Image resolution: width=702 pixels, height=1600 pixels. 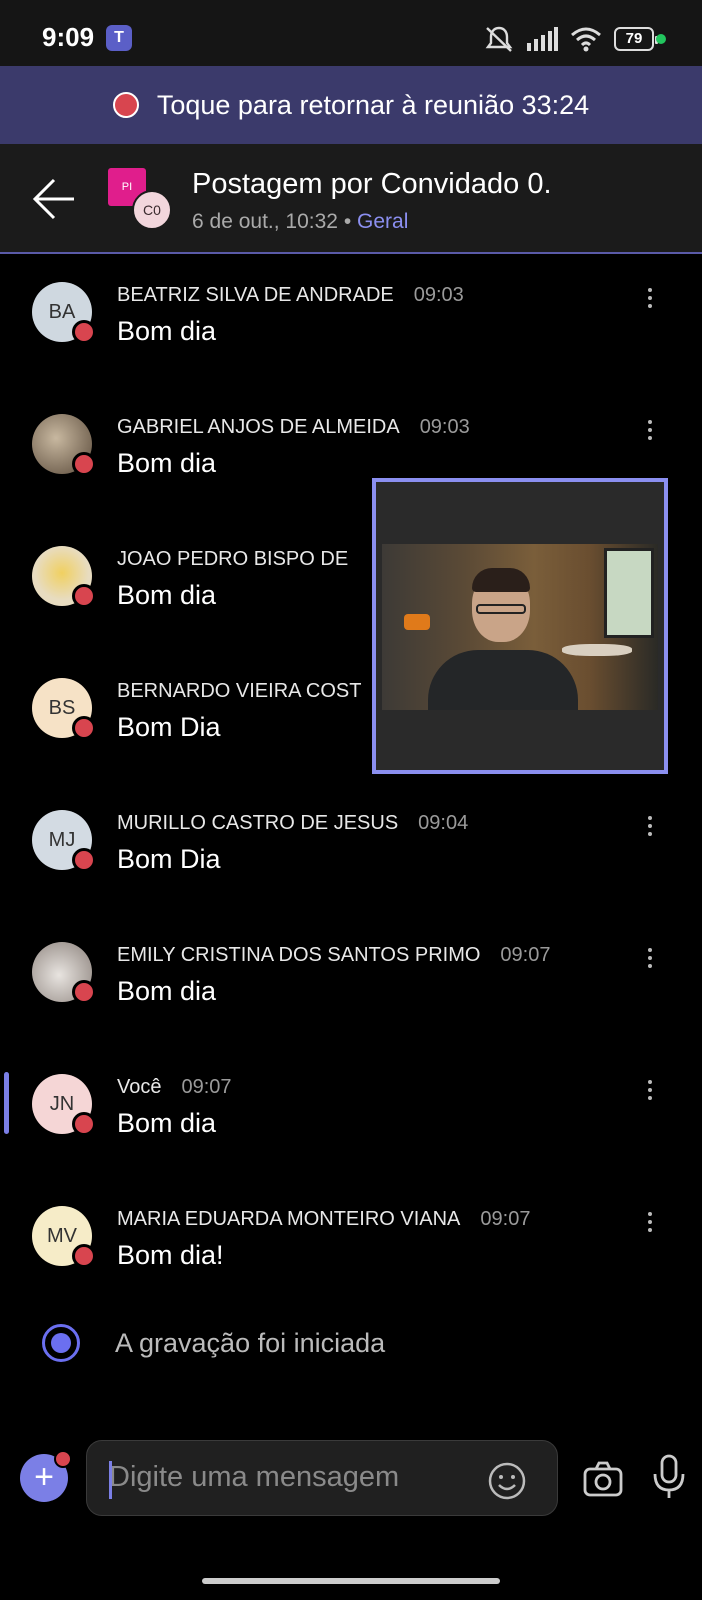 What do you see at coordinates (636, 39) in the screenshot?
I see `battery-icon: 79` at bounding box center [636, 39].